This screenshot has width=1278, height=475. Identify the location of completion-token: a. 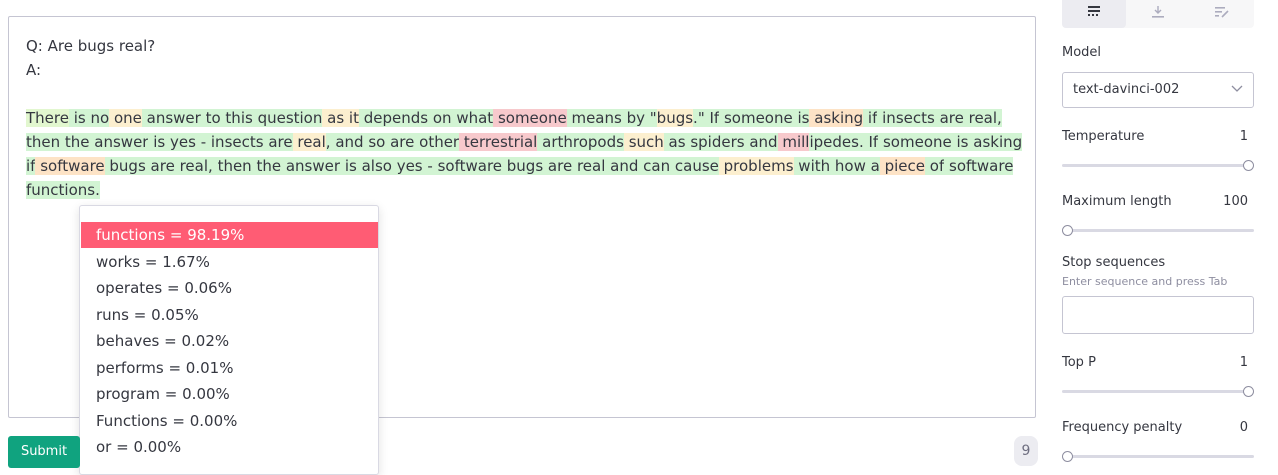
(872, 166).